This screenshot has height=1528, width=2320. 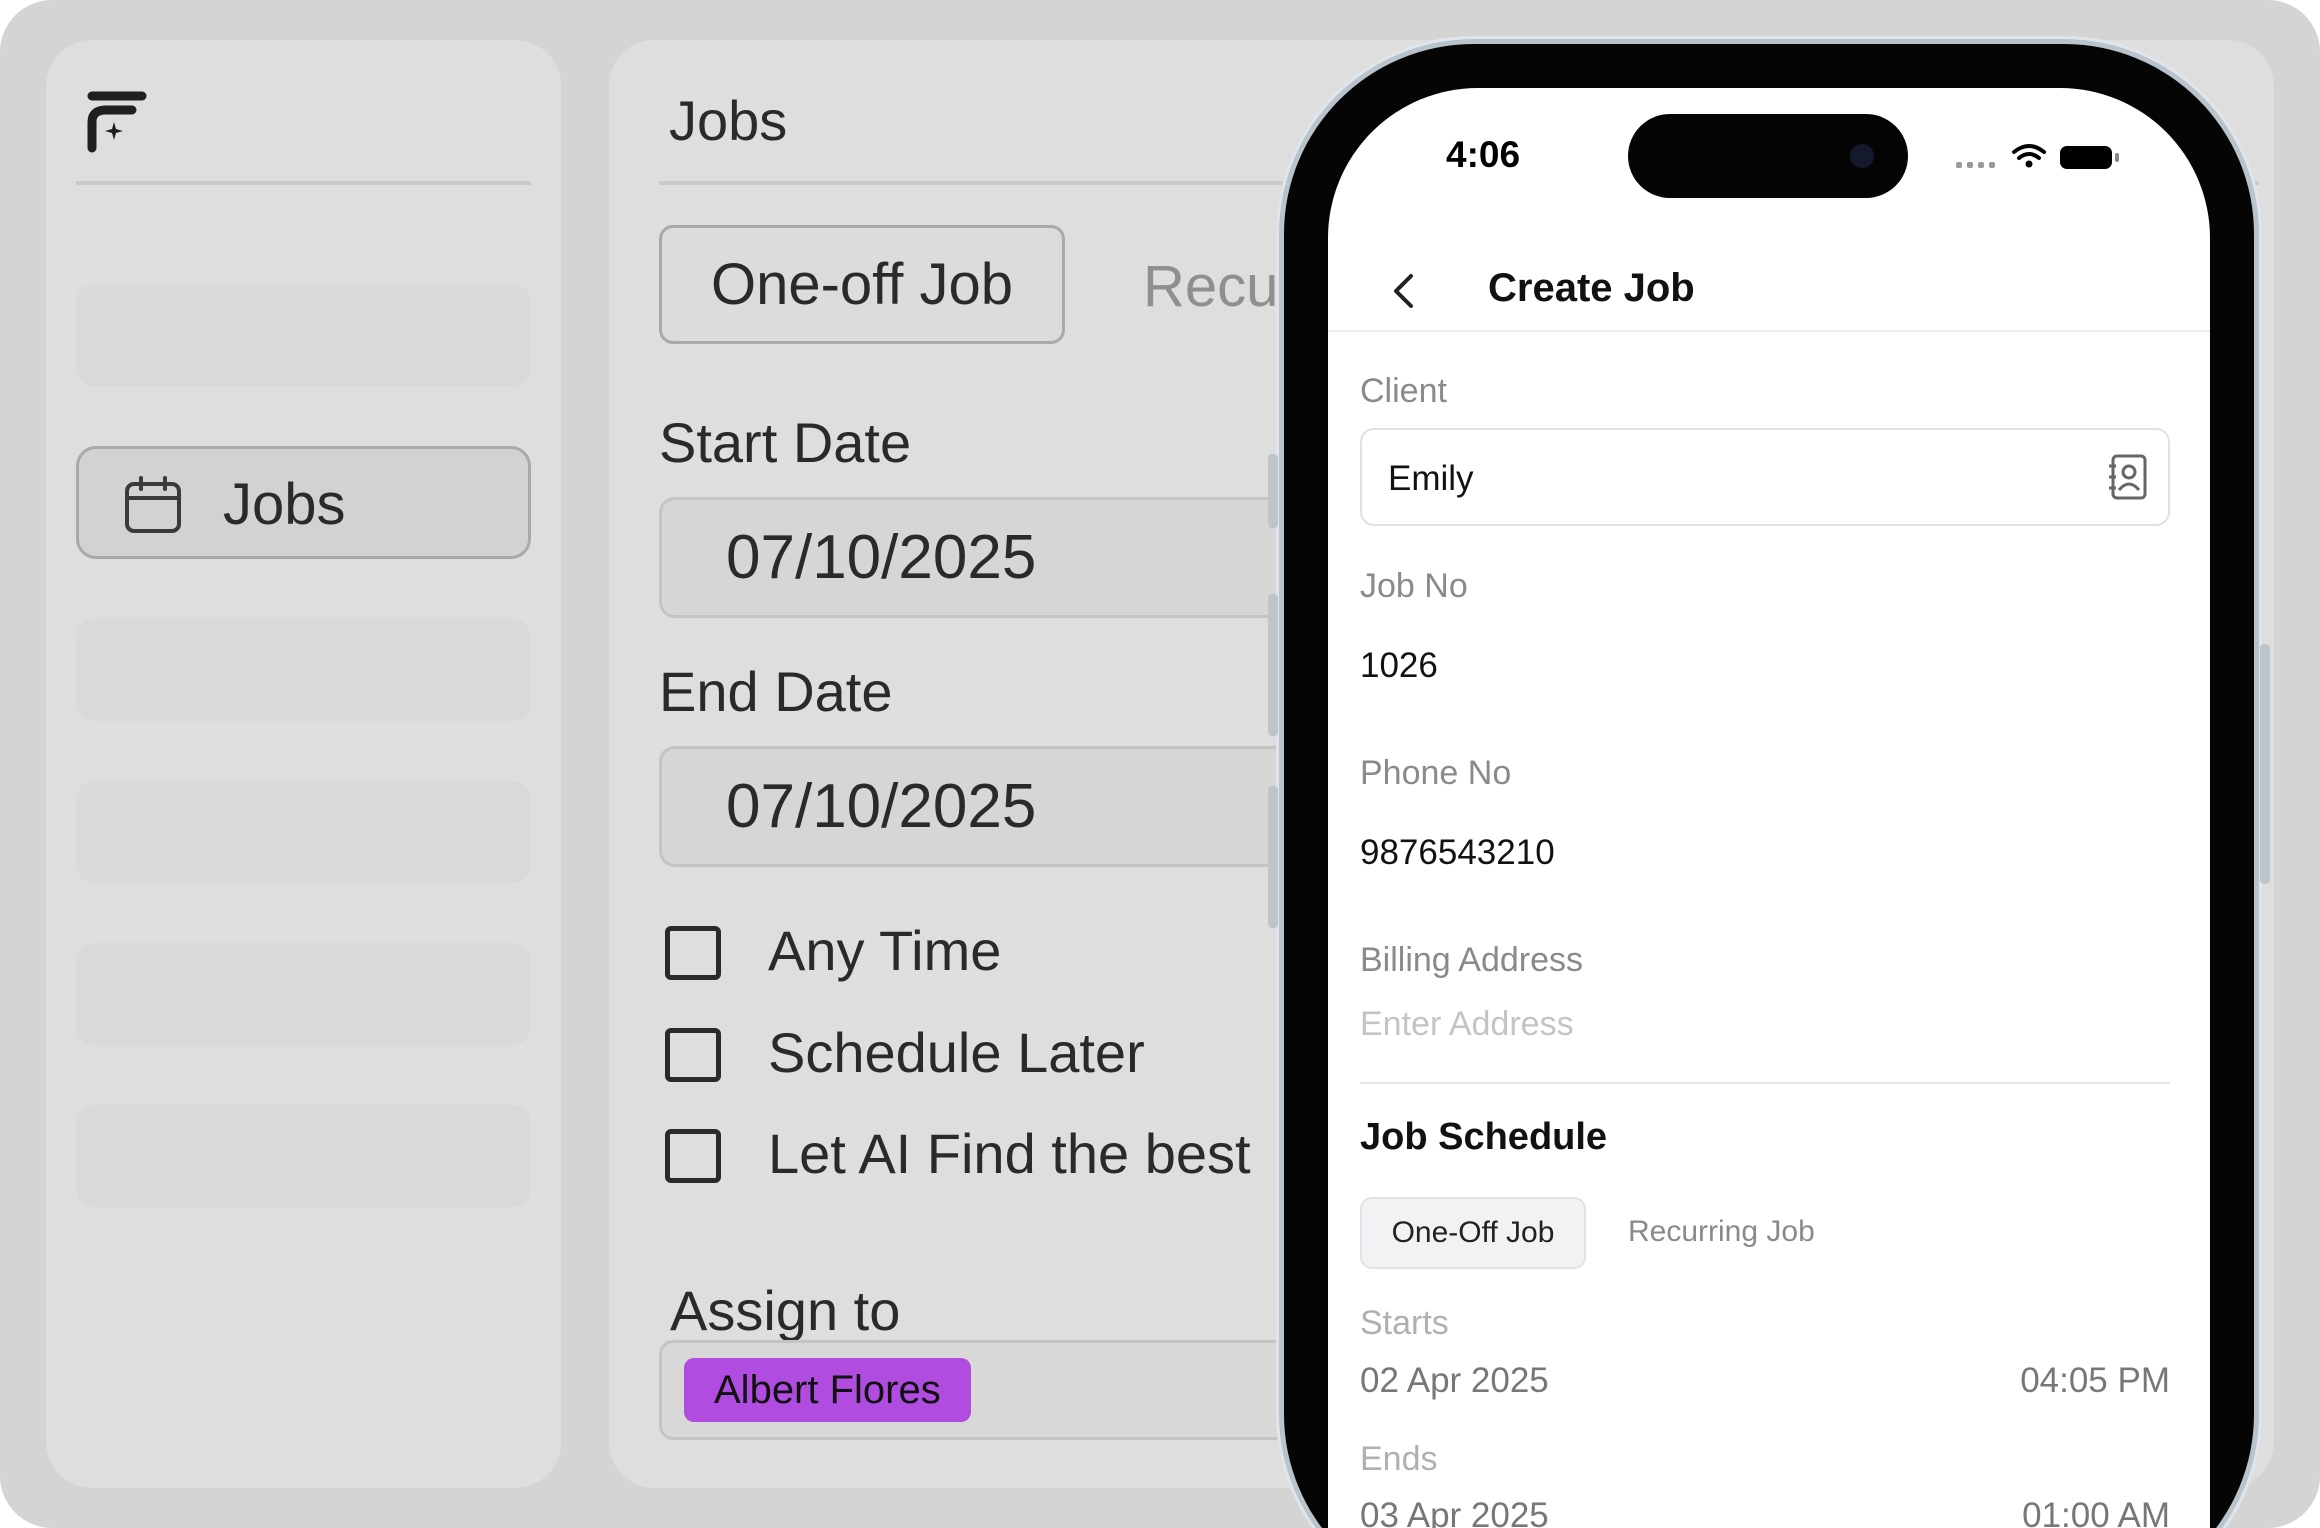 I want to click on phone-no-label: Phone No, so click(x=1436, y=773).